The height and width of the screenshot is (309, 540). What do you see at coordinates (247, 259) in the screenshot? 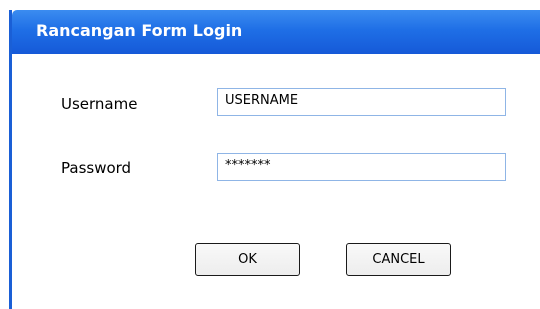
I see `ok-button: OK` at bounding box center [247, 259].